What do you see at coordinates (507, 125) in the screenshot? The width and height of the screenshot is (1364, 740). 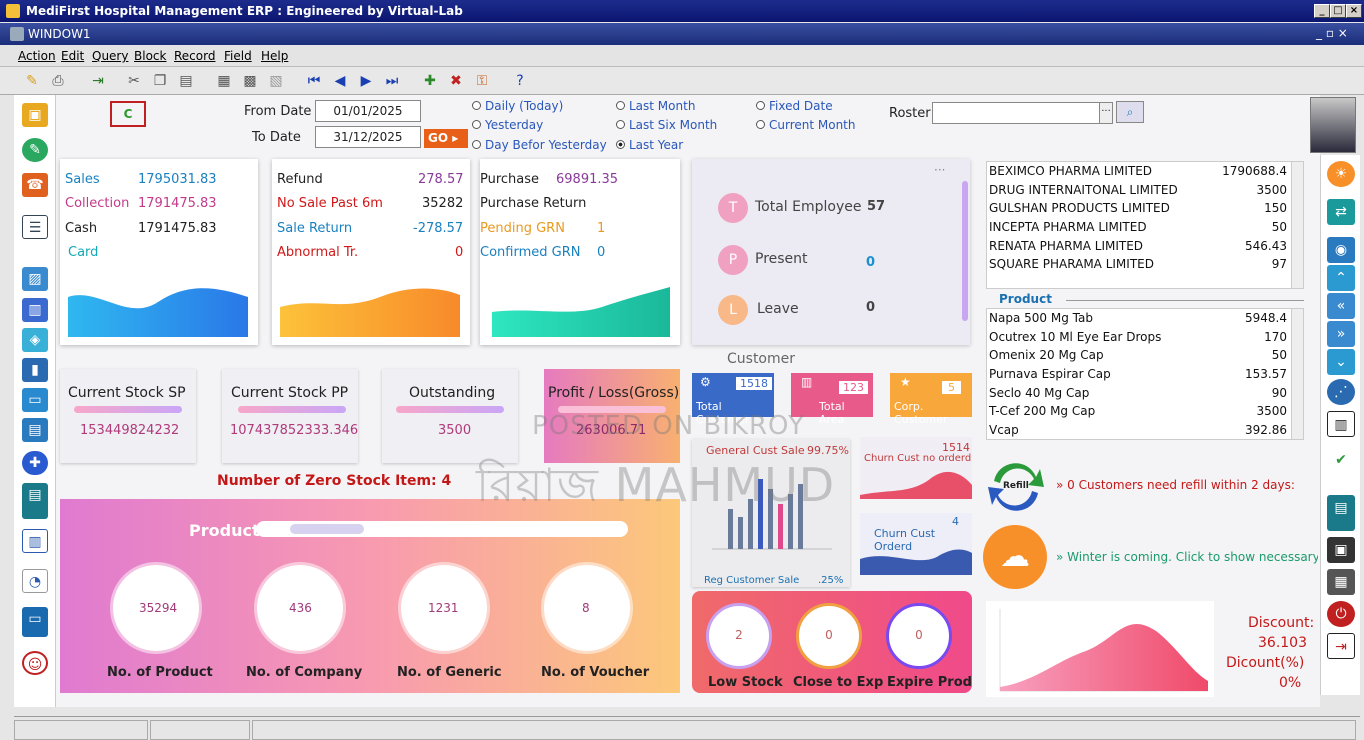 I see `radio-yesterday: Yesterday` at bounding box center [507, 125].